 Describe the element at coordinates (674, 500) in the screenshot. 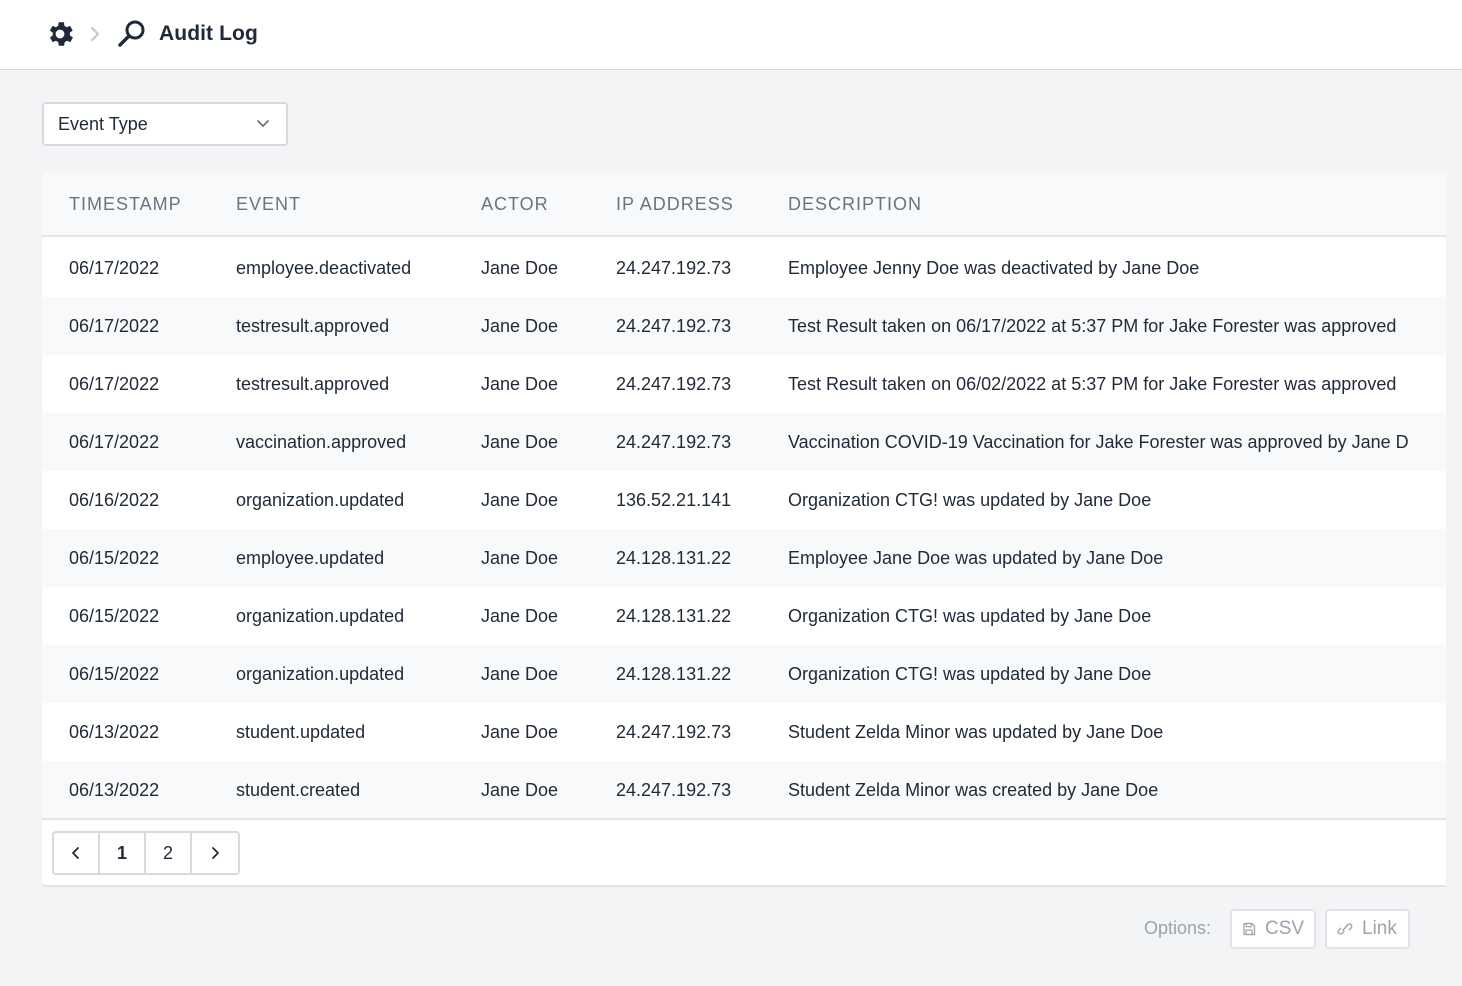

I see `cell-ip-address: 136.52.21.141` at that location.